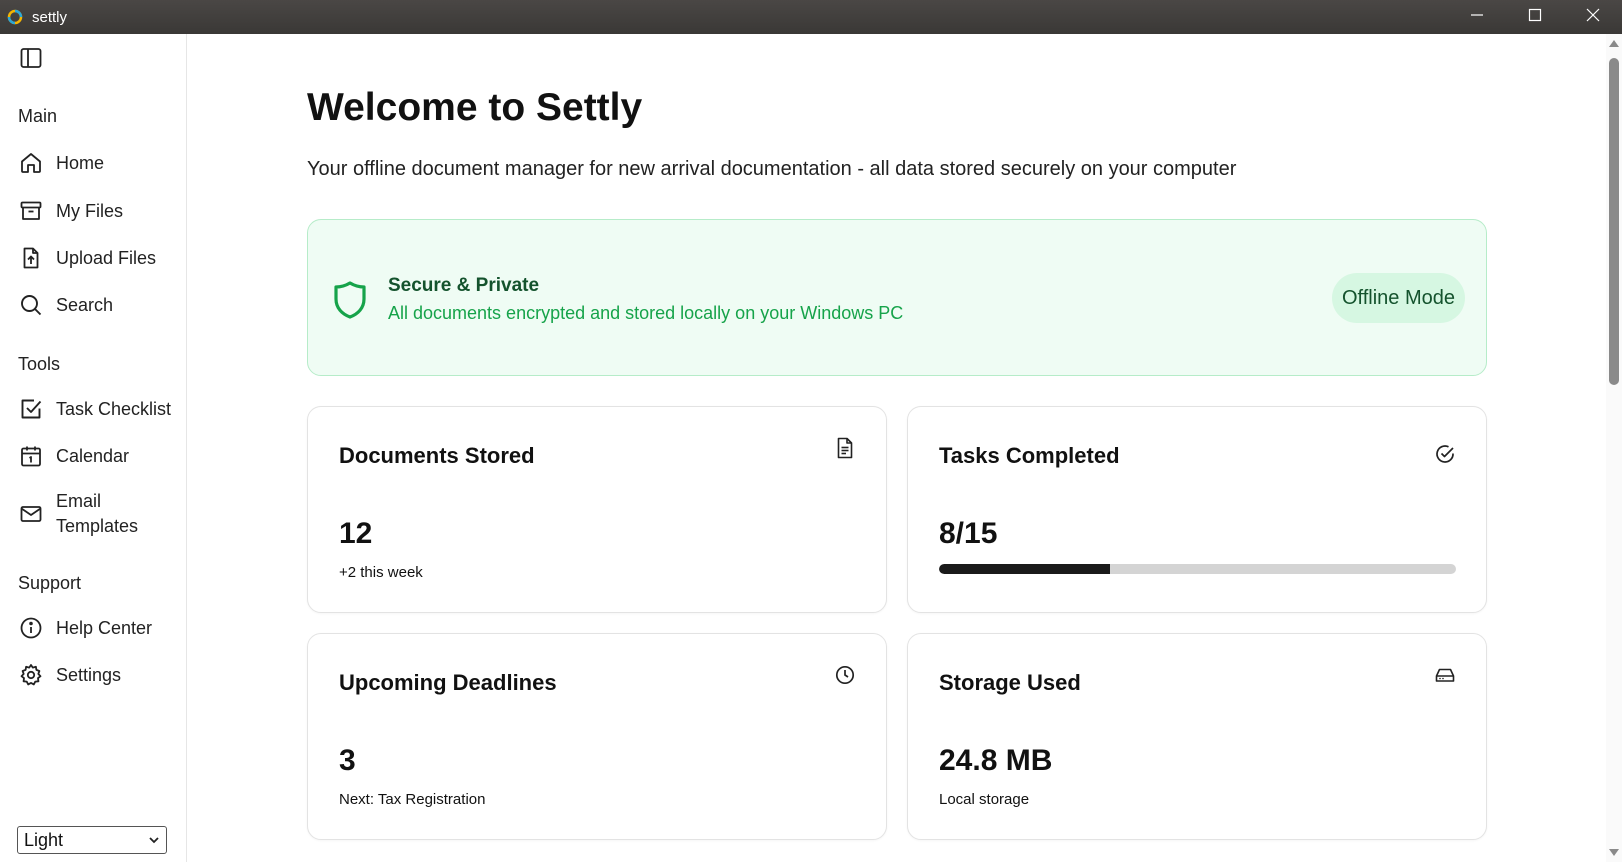  Describe the element at coordinates (475, 107) in the screenshot. I see `page-title: Welcome to Settly` at that location.